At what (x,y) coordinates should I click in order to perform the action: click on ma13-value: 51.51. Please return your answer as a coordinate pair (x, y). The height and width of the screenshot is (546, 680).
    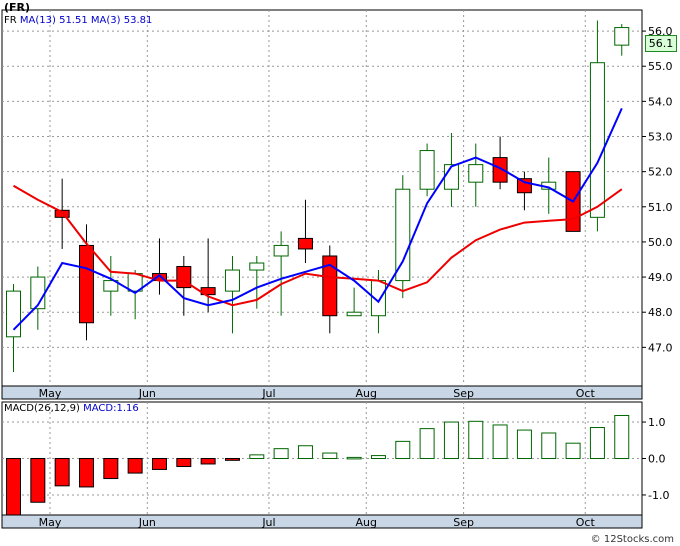
    Looking at the image, I should click on (73, 20).